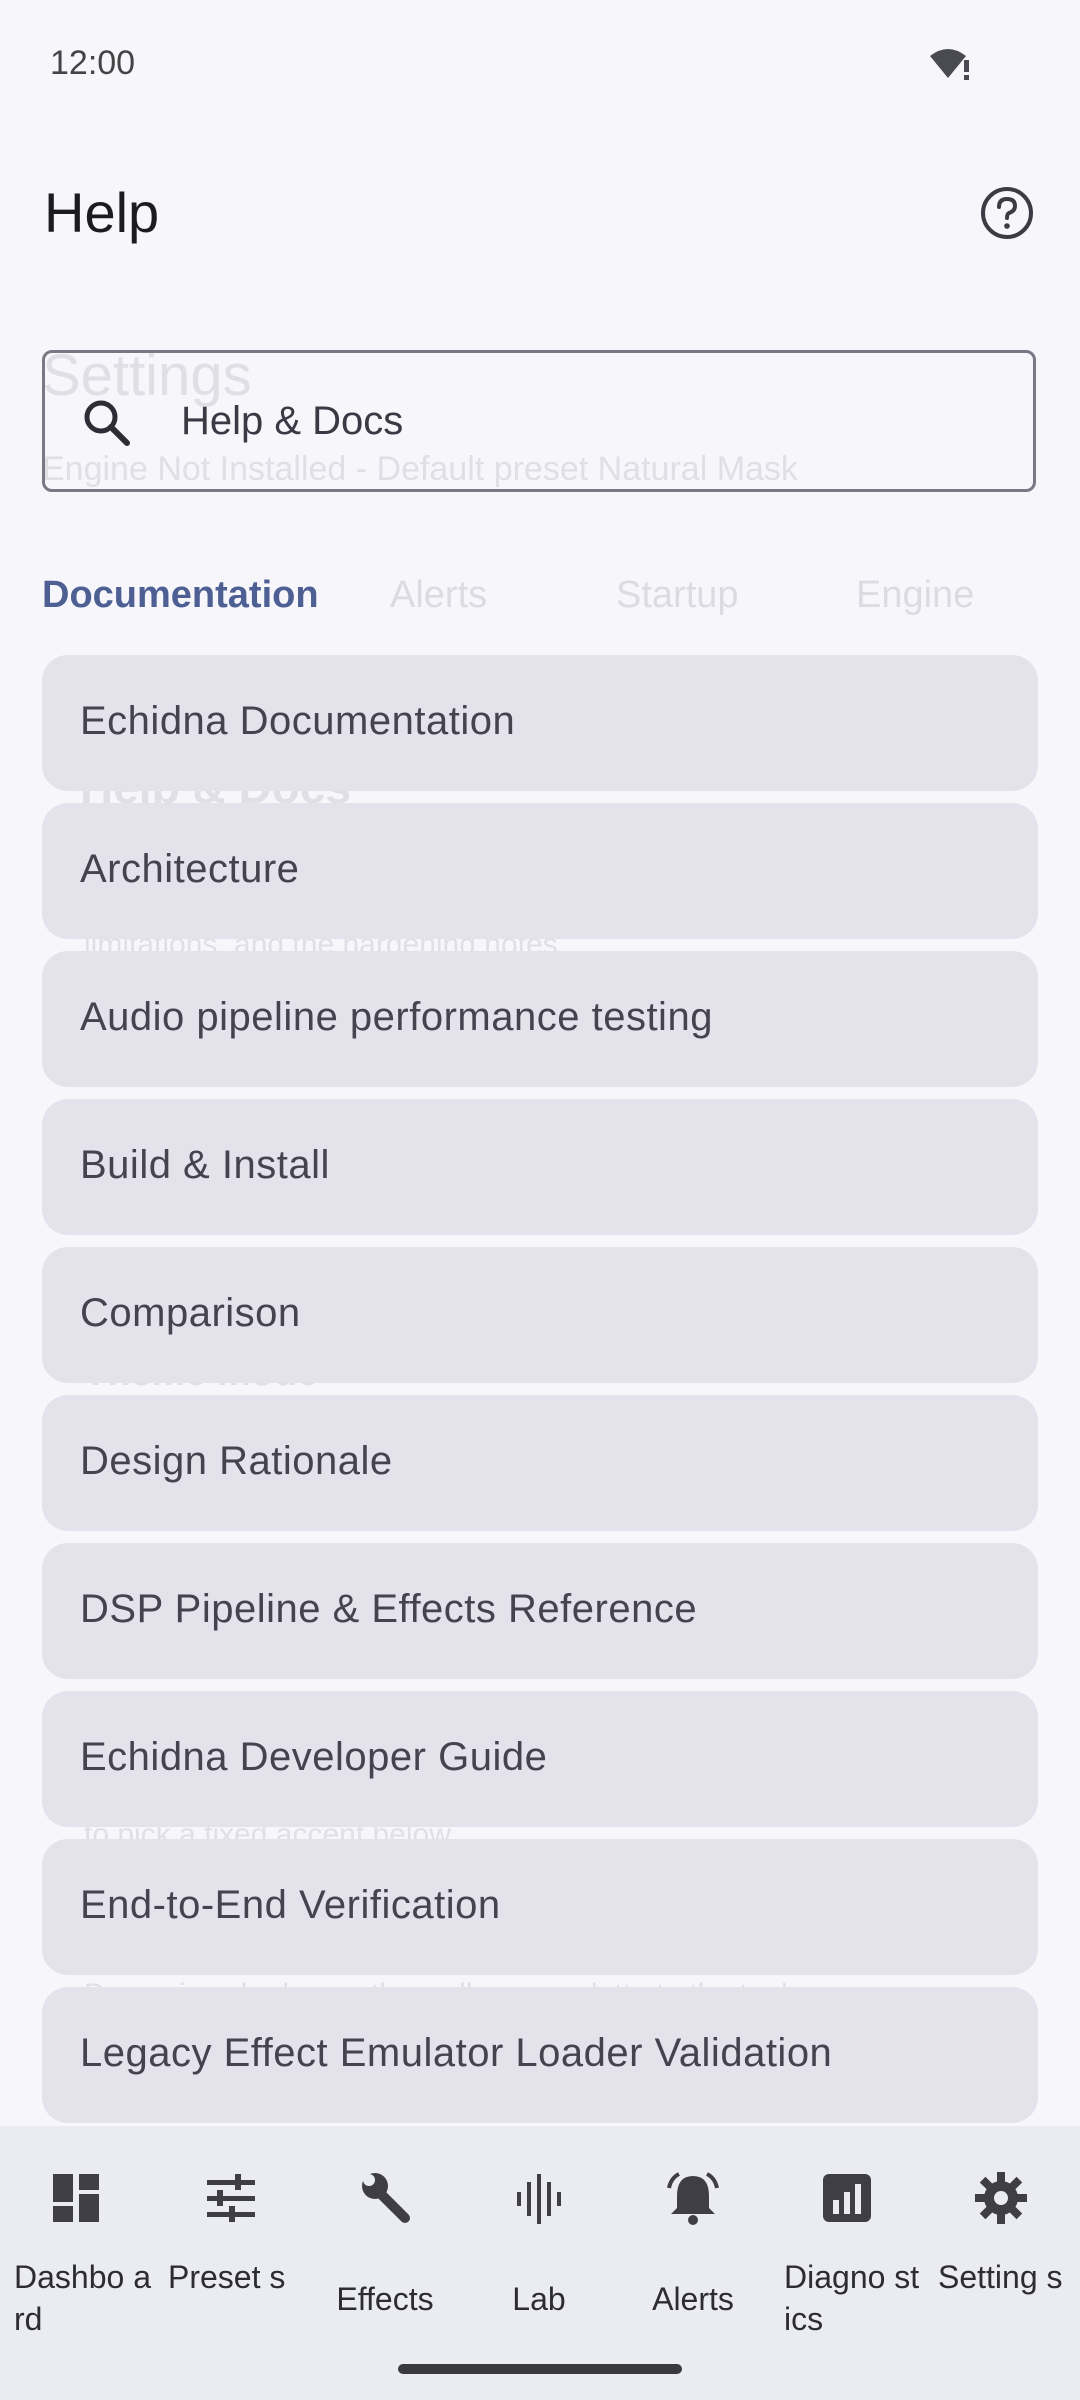 Image resolution: width=1080 pixels, height=2400 pixels. What do you see at coordinates (438, 595) in the screenshot?
I see `tab-alerts: Alerts` at bounding box center [438, 595].